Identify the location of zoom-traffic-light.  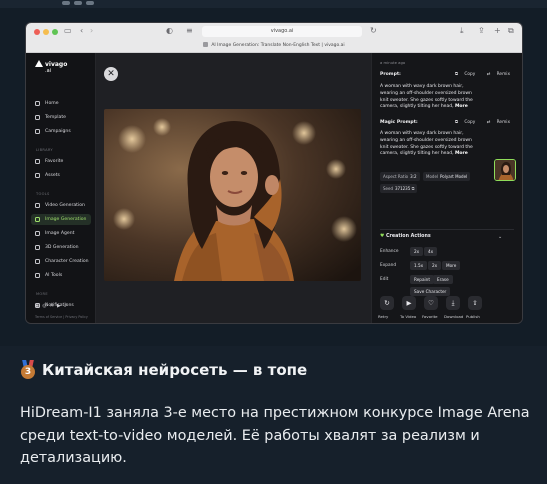
(55, 32).